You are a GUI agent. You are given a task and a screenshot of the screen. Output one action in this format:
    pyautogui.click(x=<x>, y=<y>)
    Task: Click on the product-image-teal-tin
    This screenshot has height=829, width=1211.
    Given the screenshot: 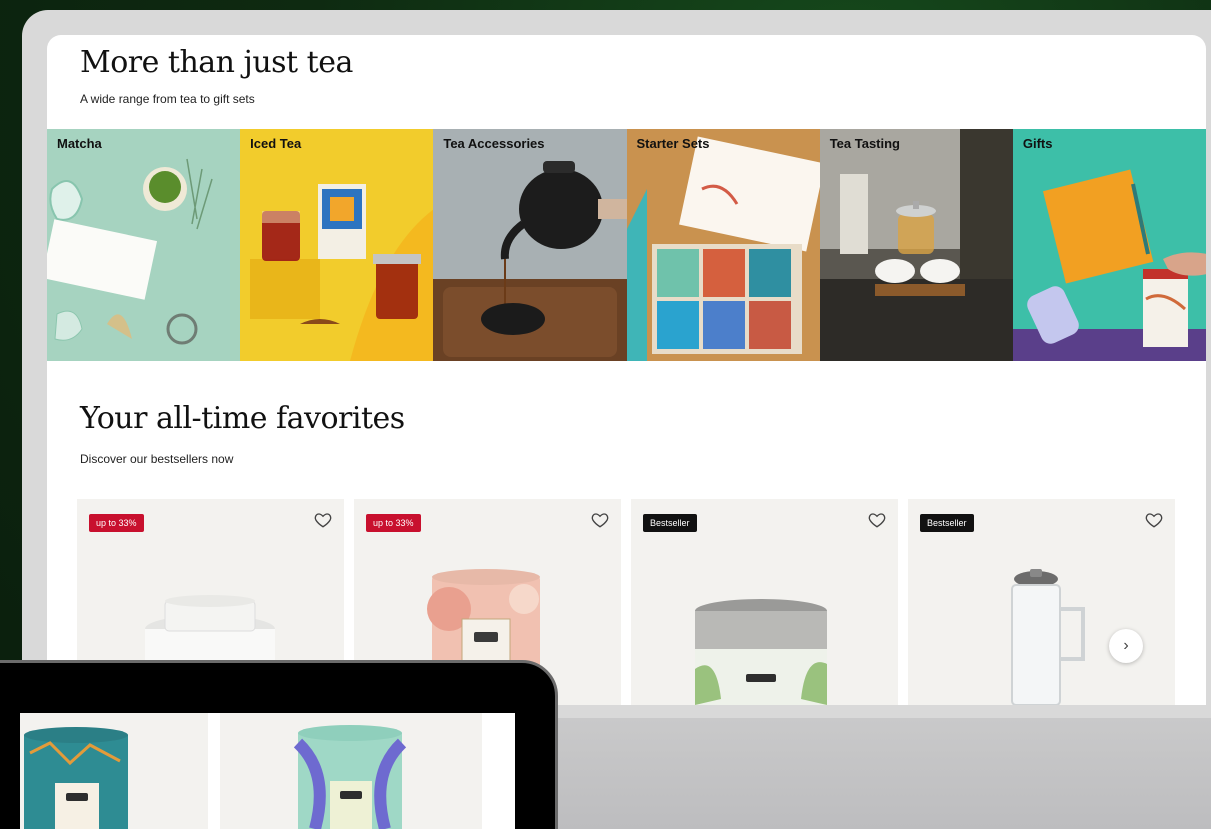 What is the action you would take?
    pyautogui.click(x=76, y=778)
    